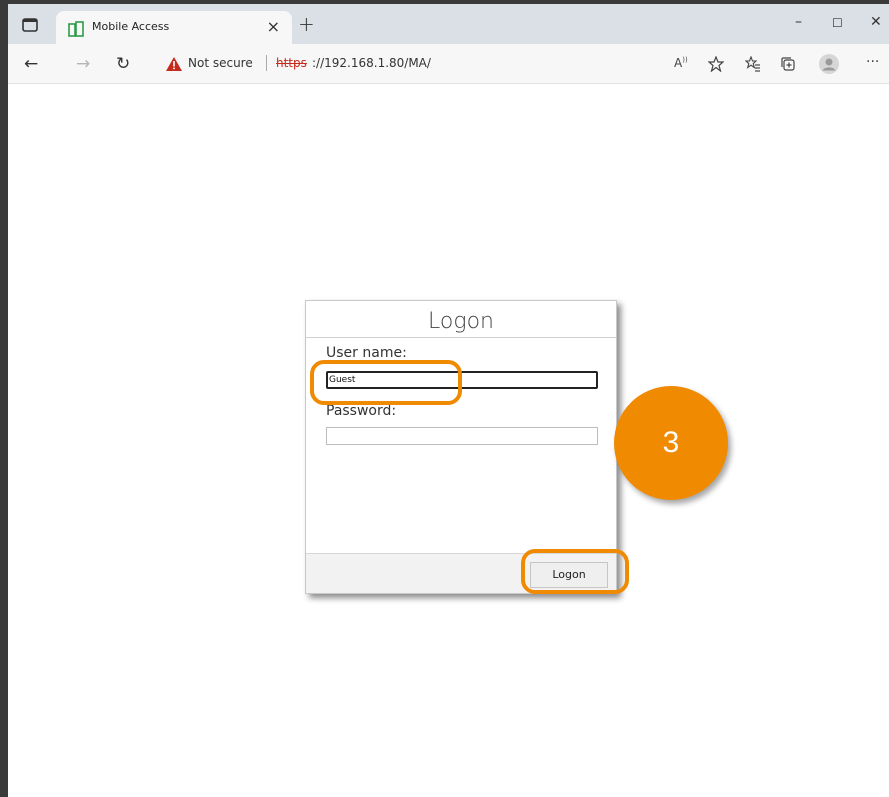 This screenshot has width=889, height=797. What do you see at coordinates (306, 24) in the screenshot?
I see `new-tab-button: +` at bounding box center [306, 24].